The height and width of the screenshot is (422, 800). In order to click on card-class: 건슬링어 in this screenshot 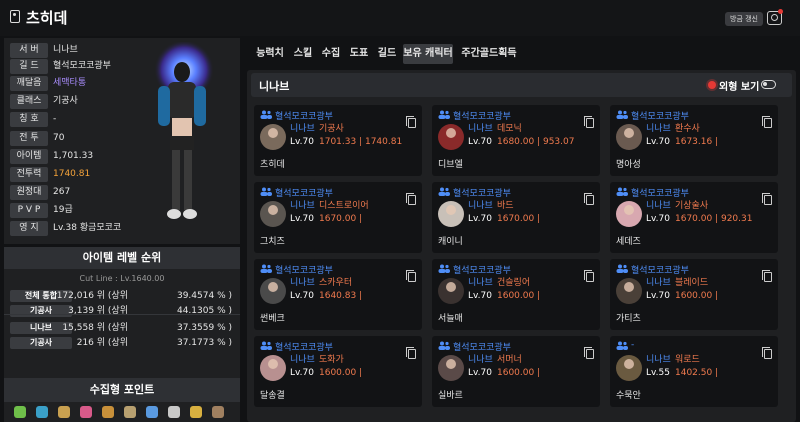, I will do `click(514, 283)`.